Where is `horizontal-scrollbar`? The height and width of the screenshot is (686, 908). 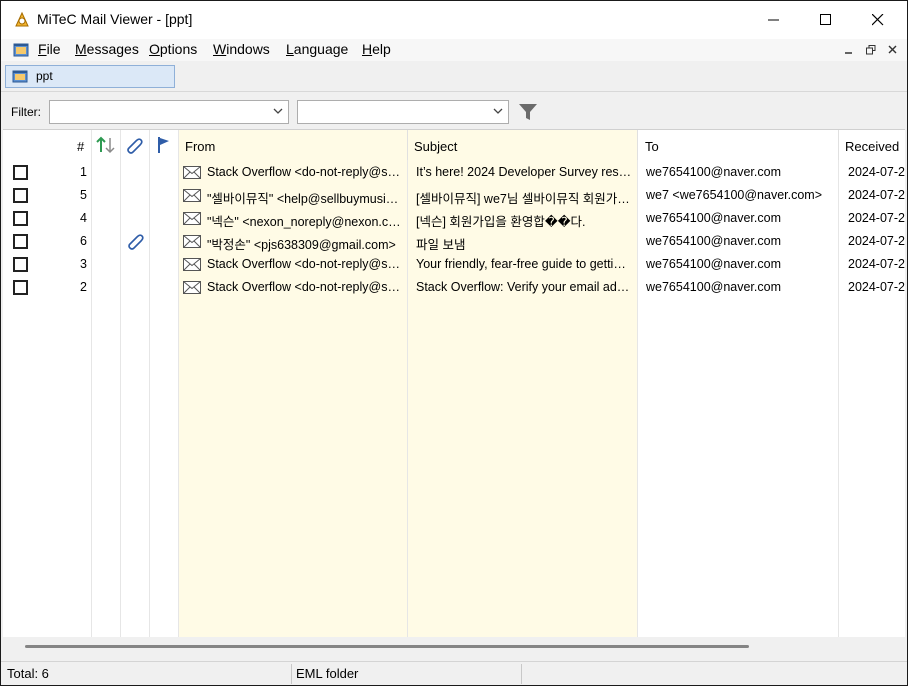
horizontal-scrollbar is located at coordinates (454, 647).